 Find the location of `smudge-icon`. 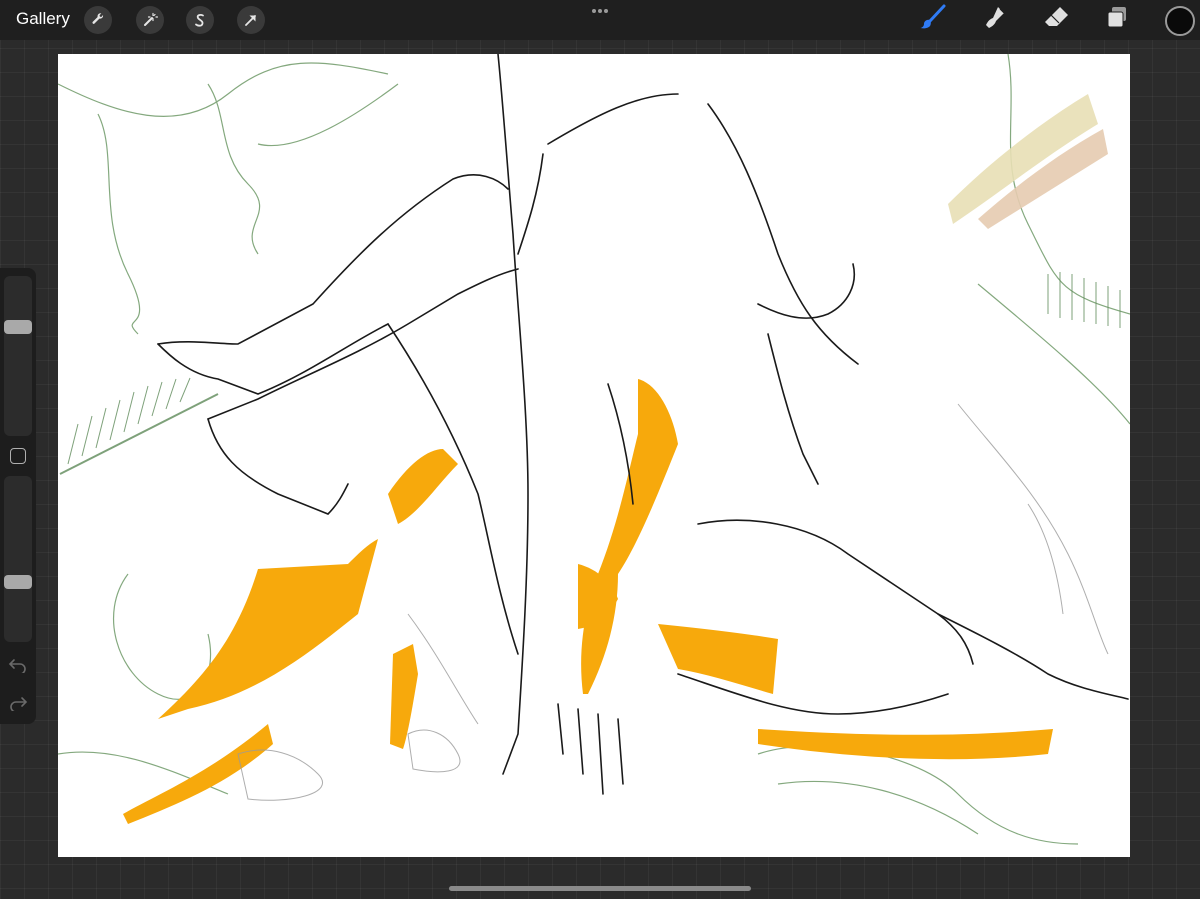

smudge-icon is located at coordinates (995, 20).